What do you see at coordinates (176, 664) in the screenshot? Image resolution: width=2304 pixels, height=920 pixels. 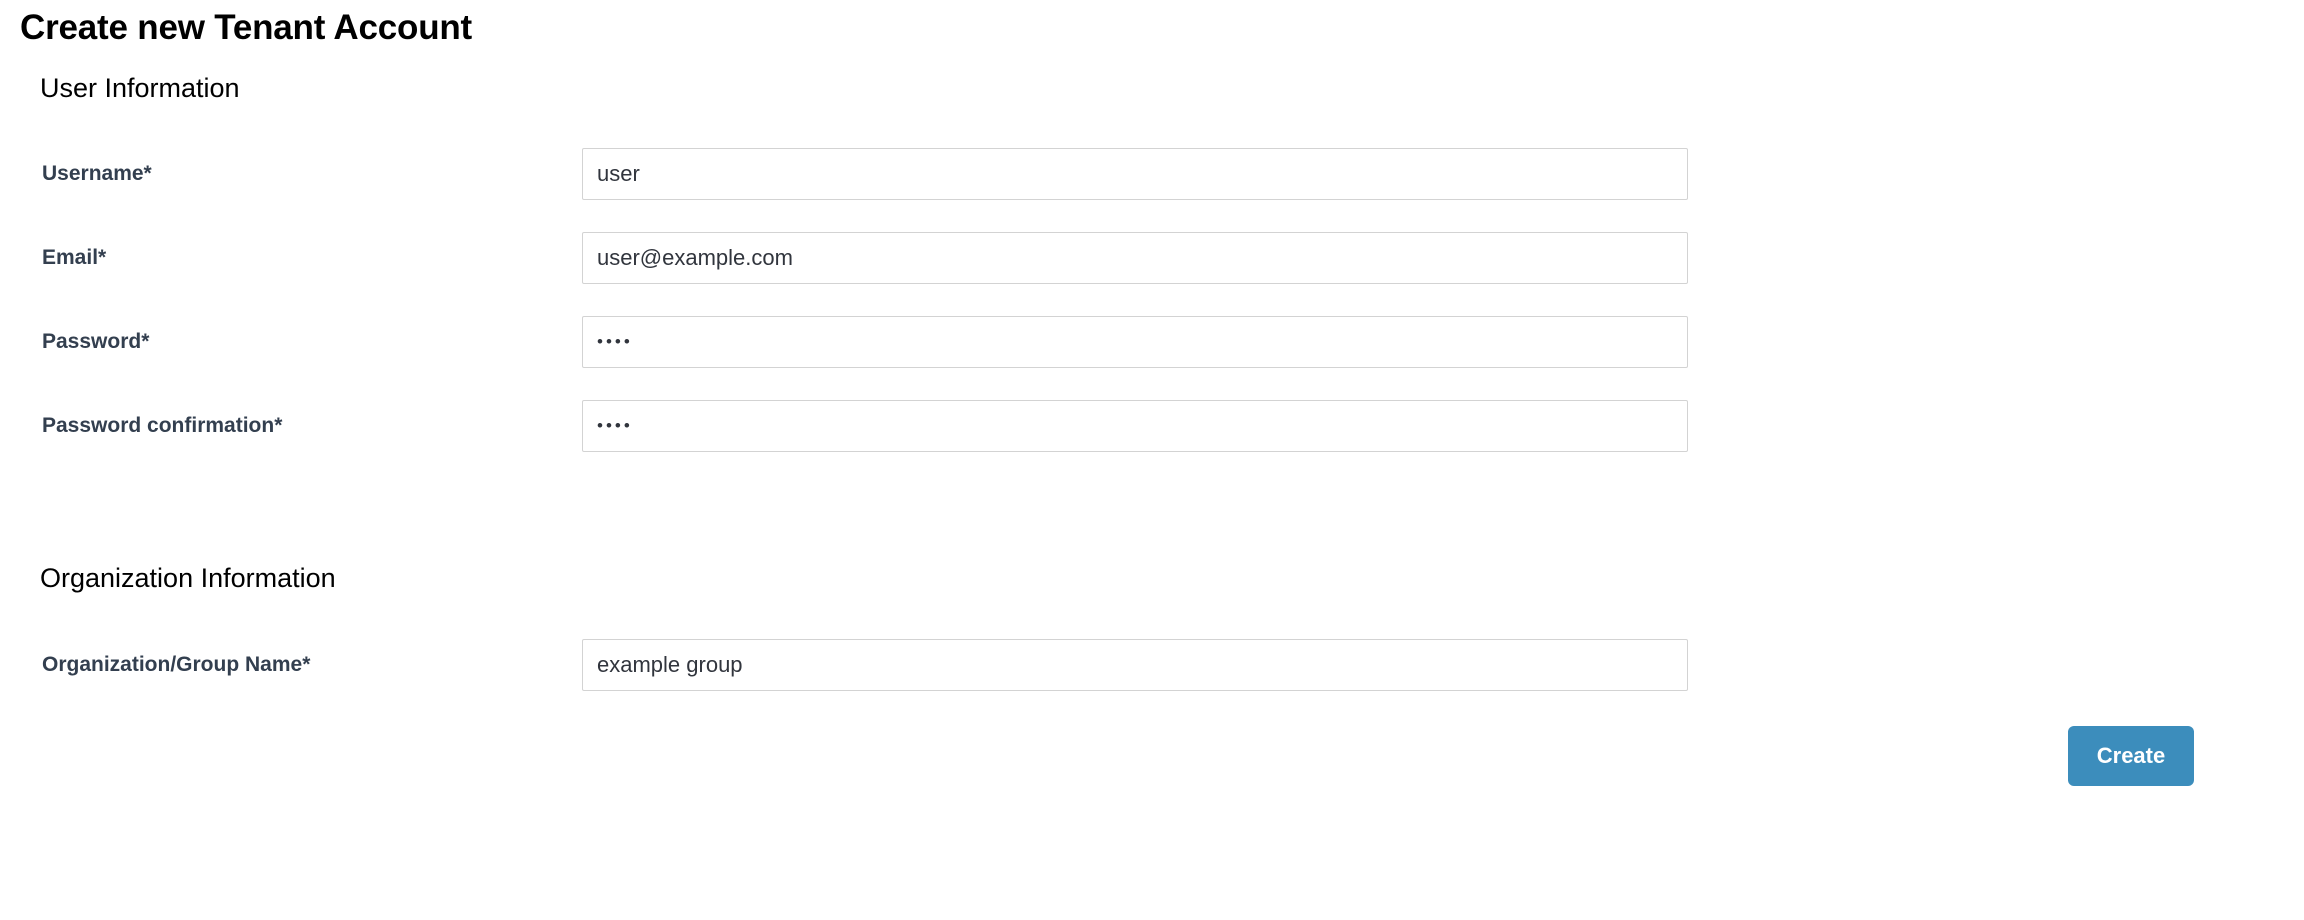 I see `organization-group-name-label: Organization/Group Name*` at bounding box center [176, 664].